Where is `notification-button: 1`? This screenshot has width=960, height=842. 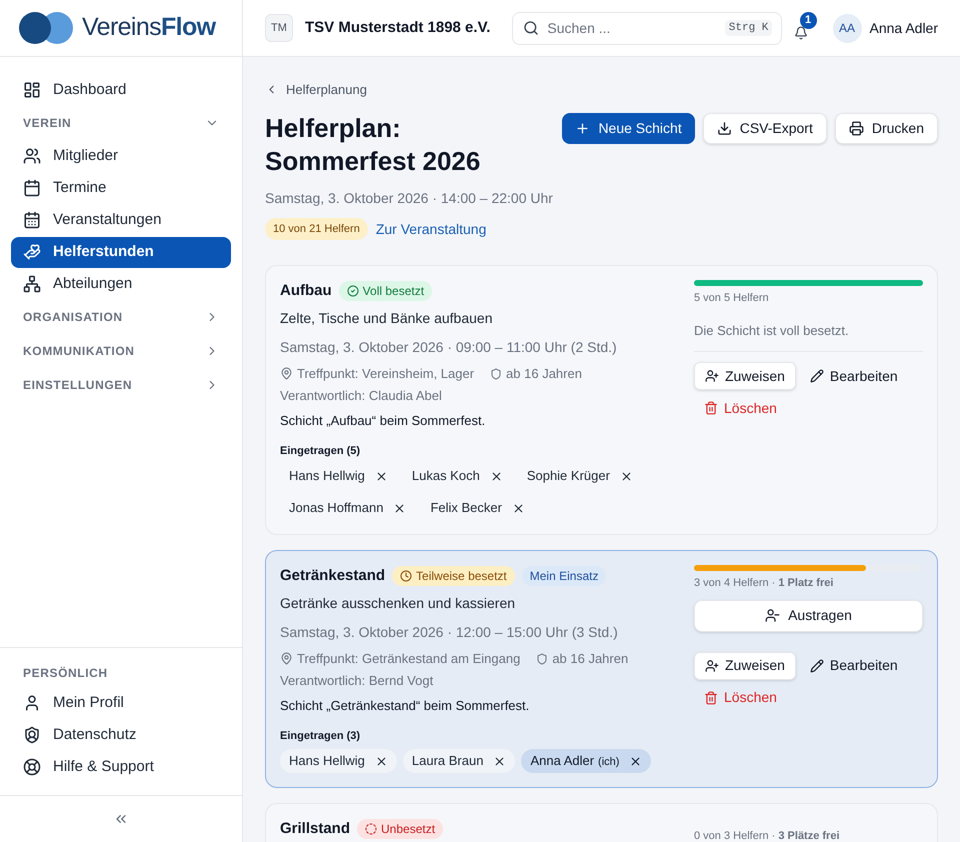 notification-button: 1 is located at coordinates (800, 28).